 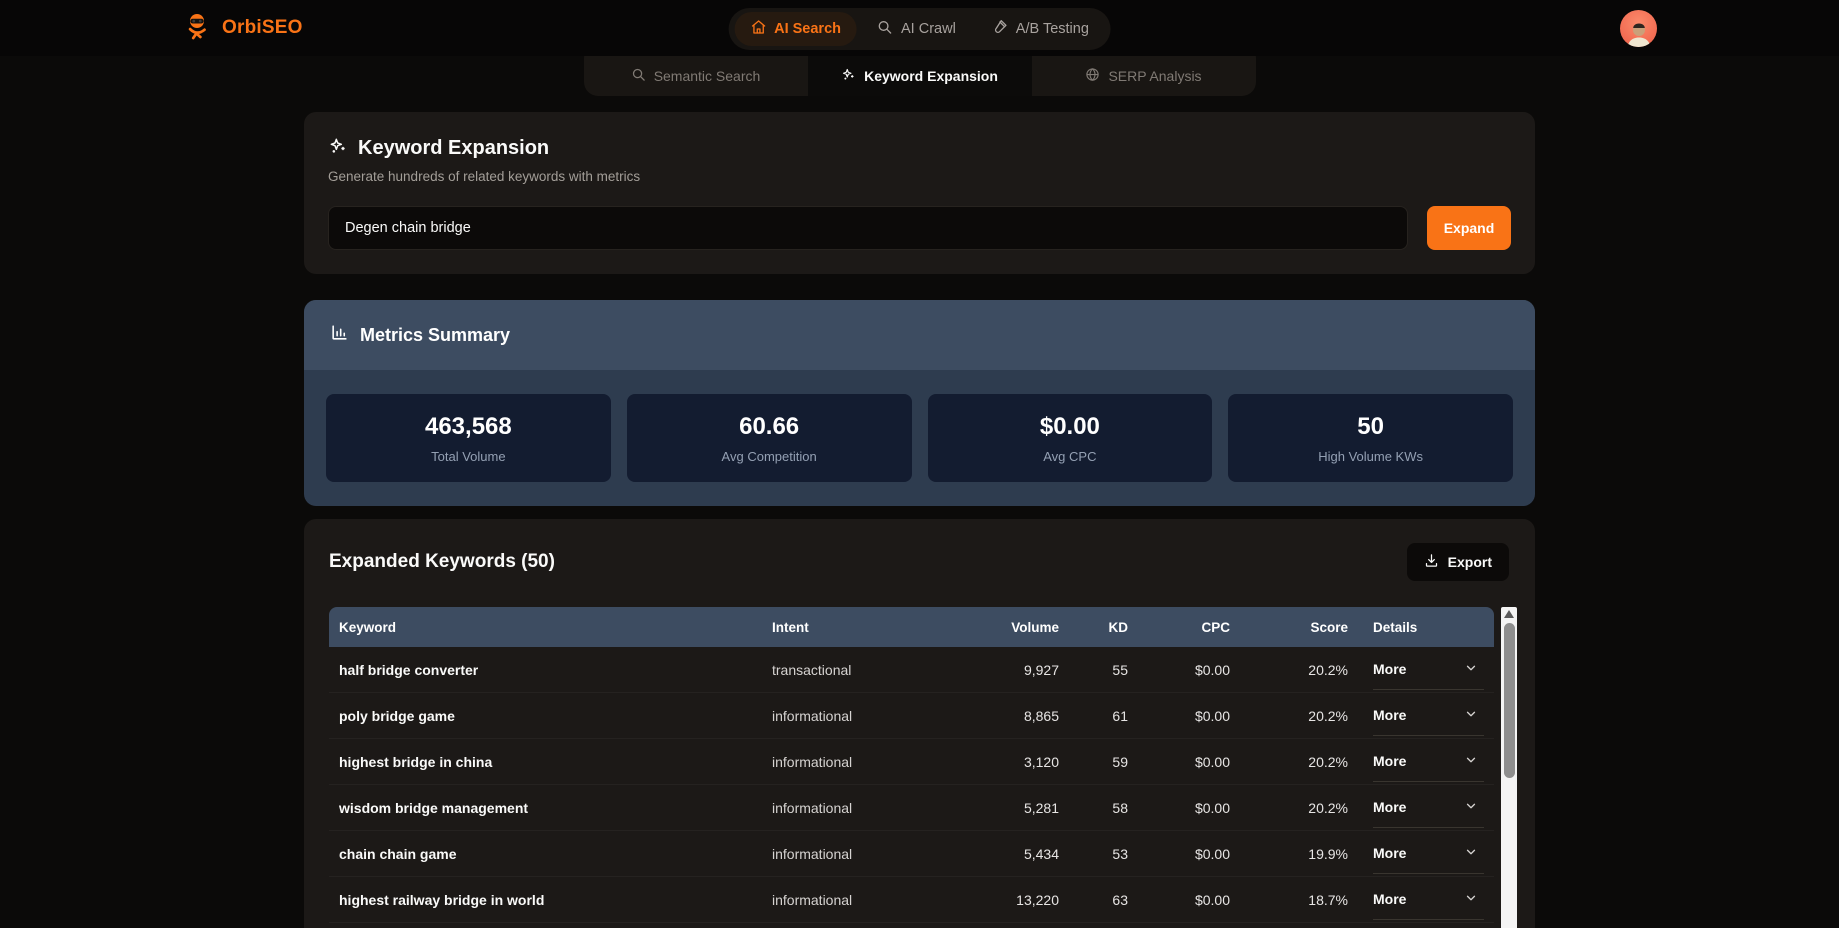 I want to click on cell-keyword: highest bridge in china, so click(x=416, y=761).